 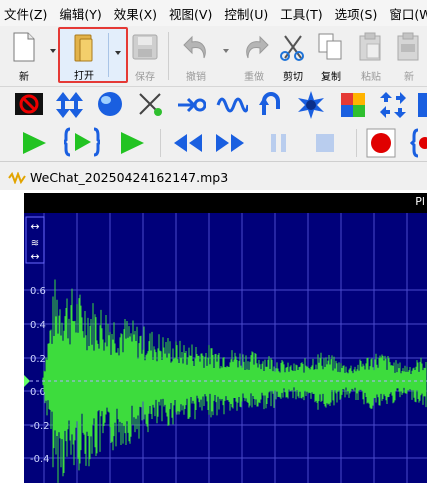 I want to click on playhead-marker, so click(x=27, y=381).